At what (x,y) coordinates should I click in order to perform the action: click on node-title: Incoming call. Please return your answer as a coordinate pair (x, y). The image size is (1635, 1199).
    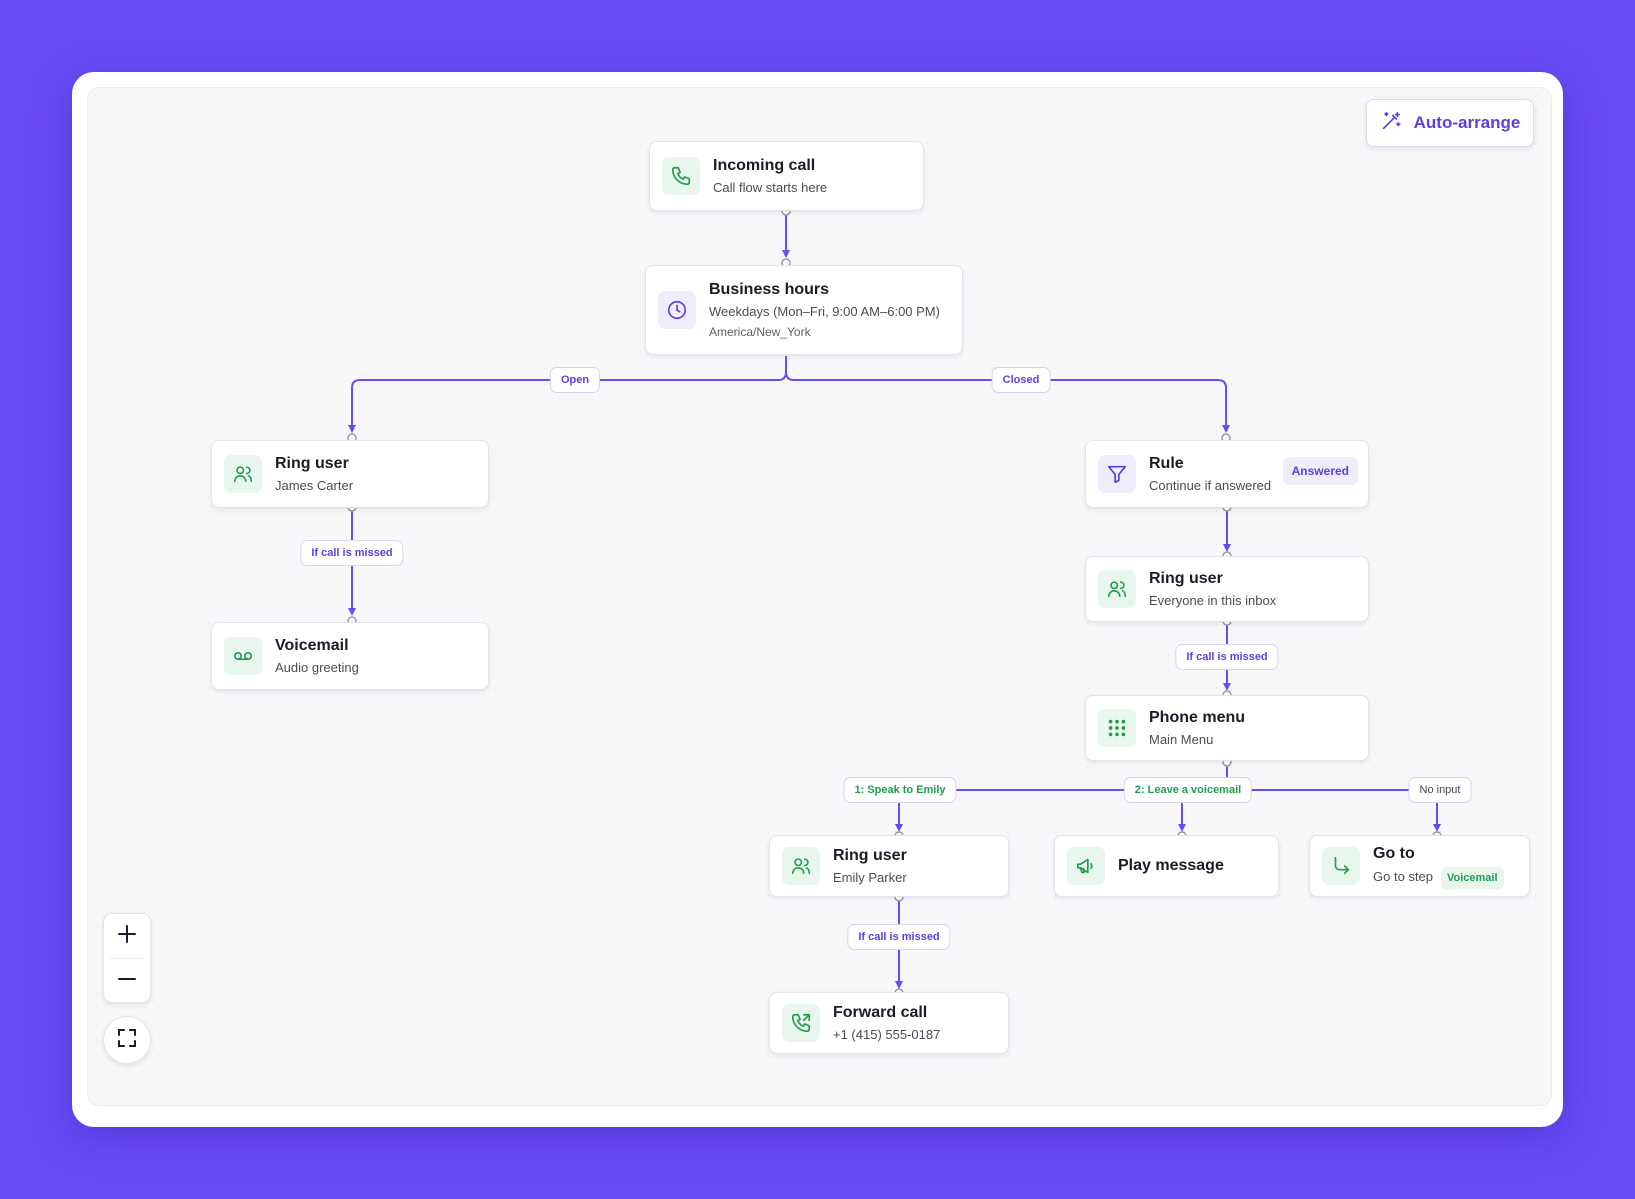
    Looking at the image, I should click on (764, 165).